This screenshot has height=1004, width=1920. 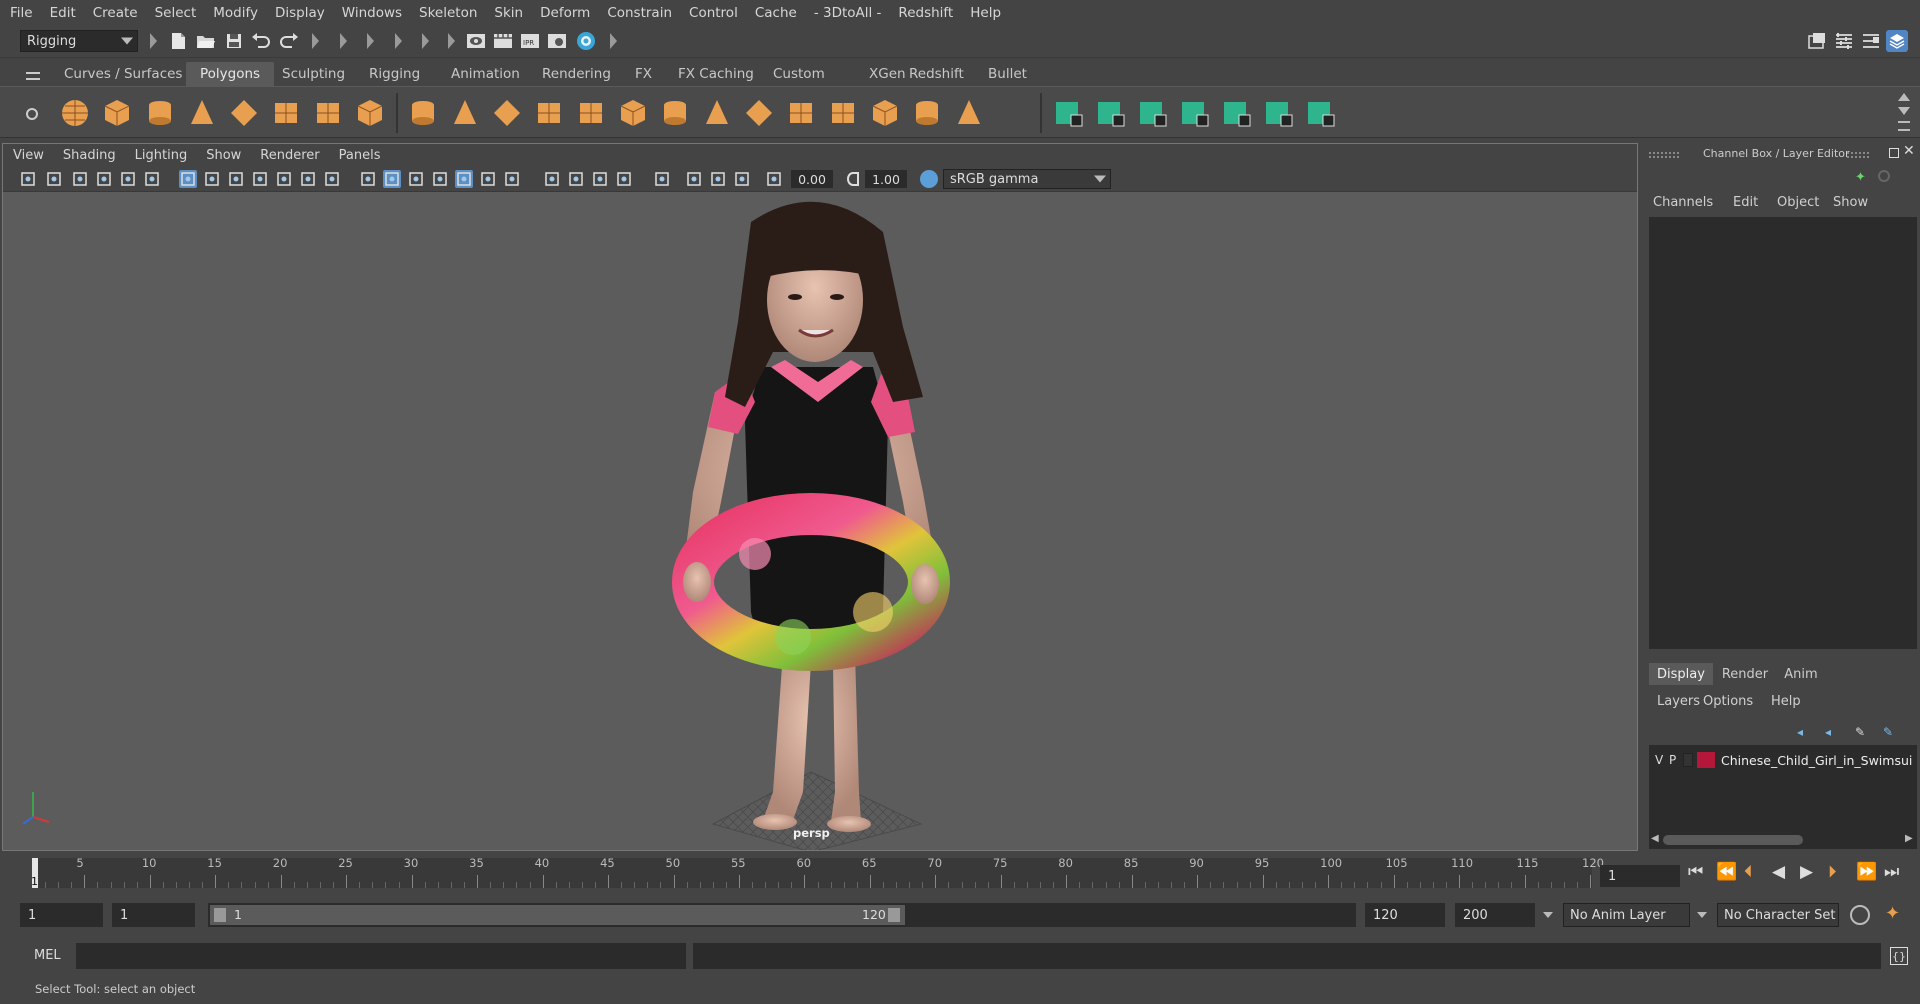 I want to click on menu-constrain: Constrain, so click(x=639, y=13).